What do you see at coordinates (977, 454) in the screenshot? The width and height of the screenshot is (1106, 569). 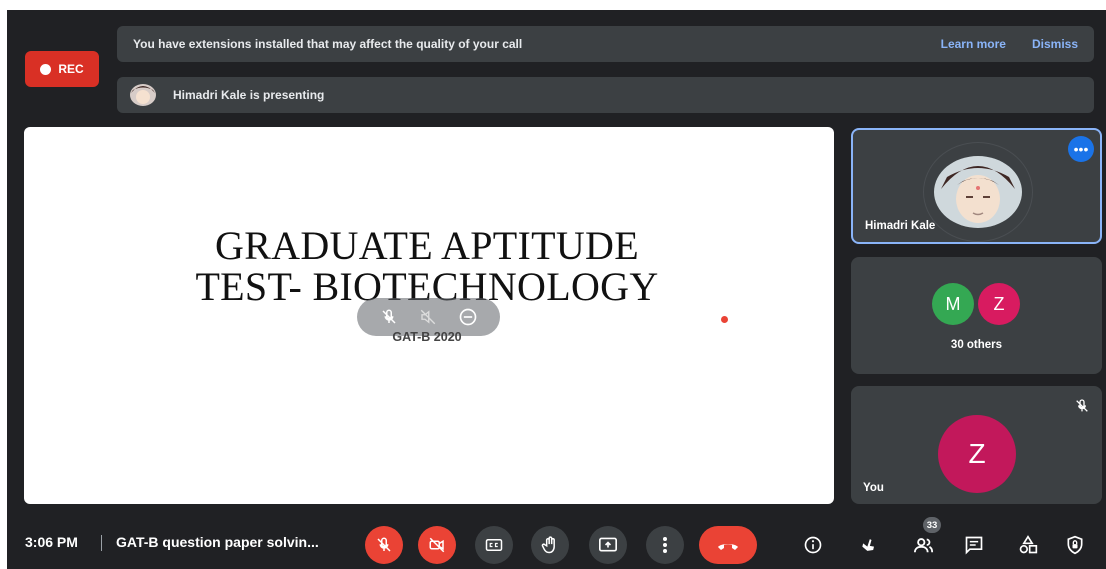 I see `self-avatar: Z` at bounding box center [977, 454].